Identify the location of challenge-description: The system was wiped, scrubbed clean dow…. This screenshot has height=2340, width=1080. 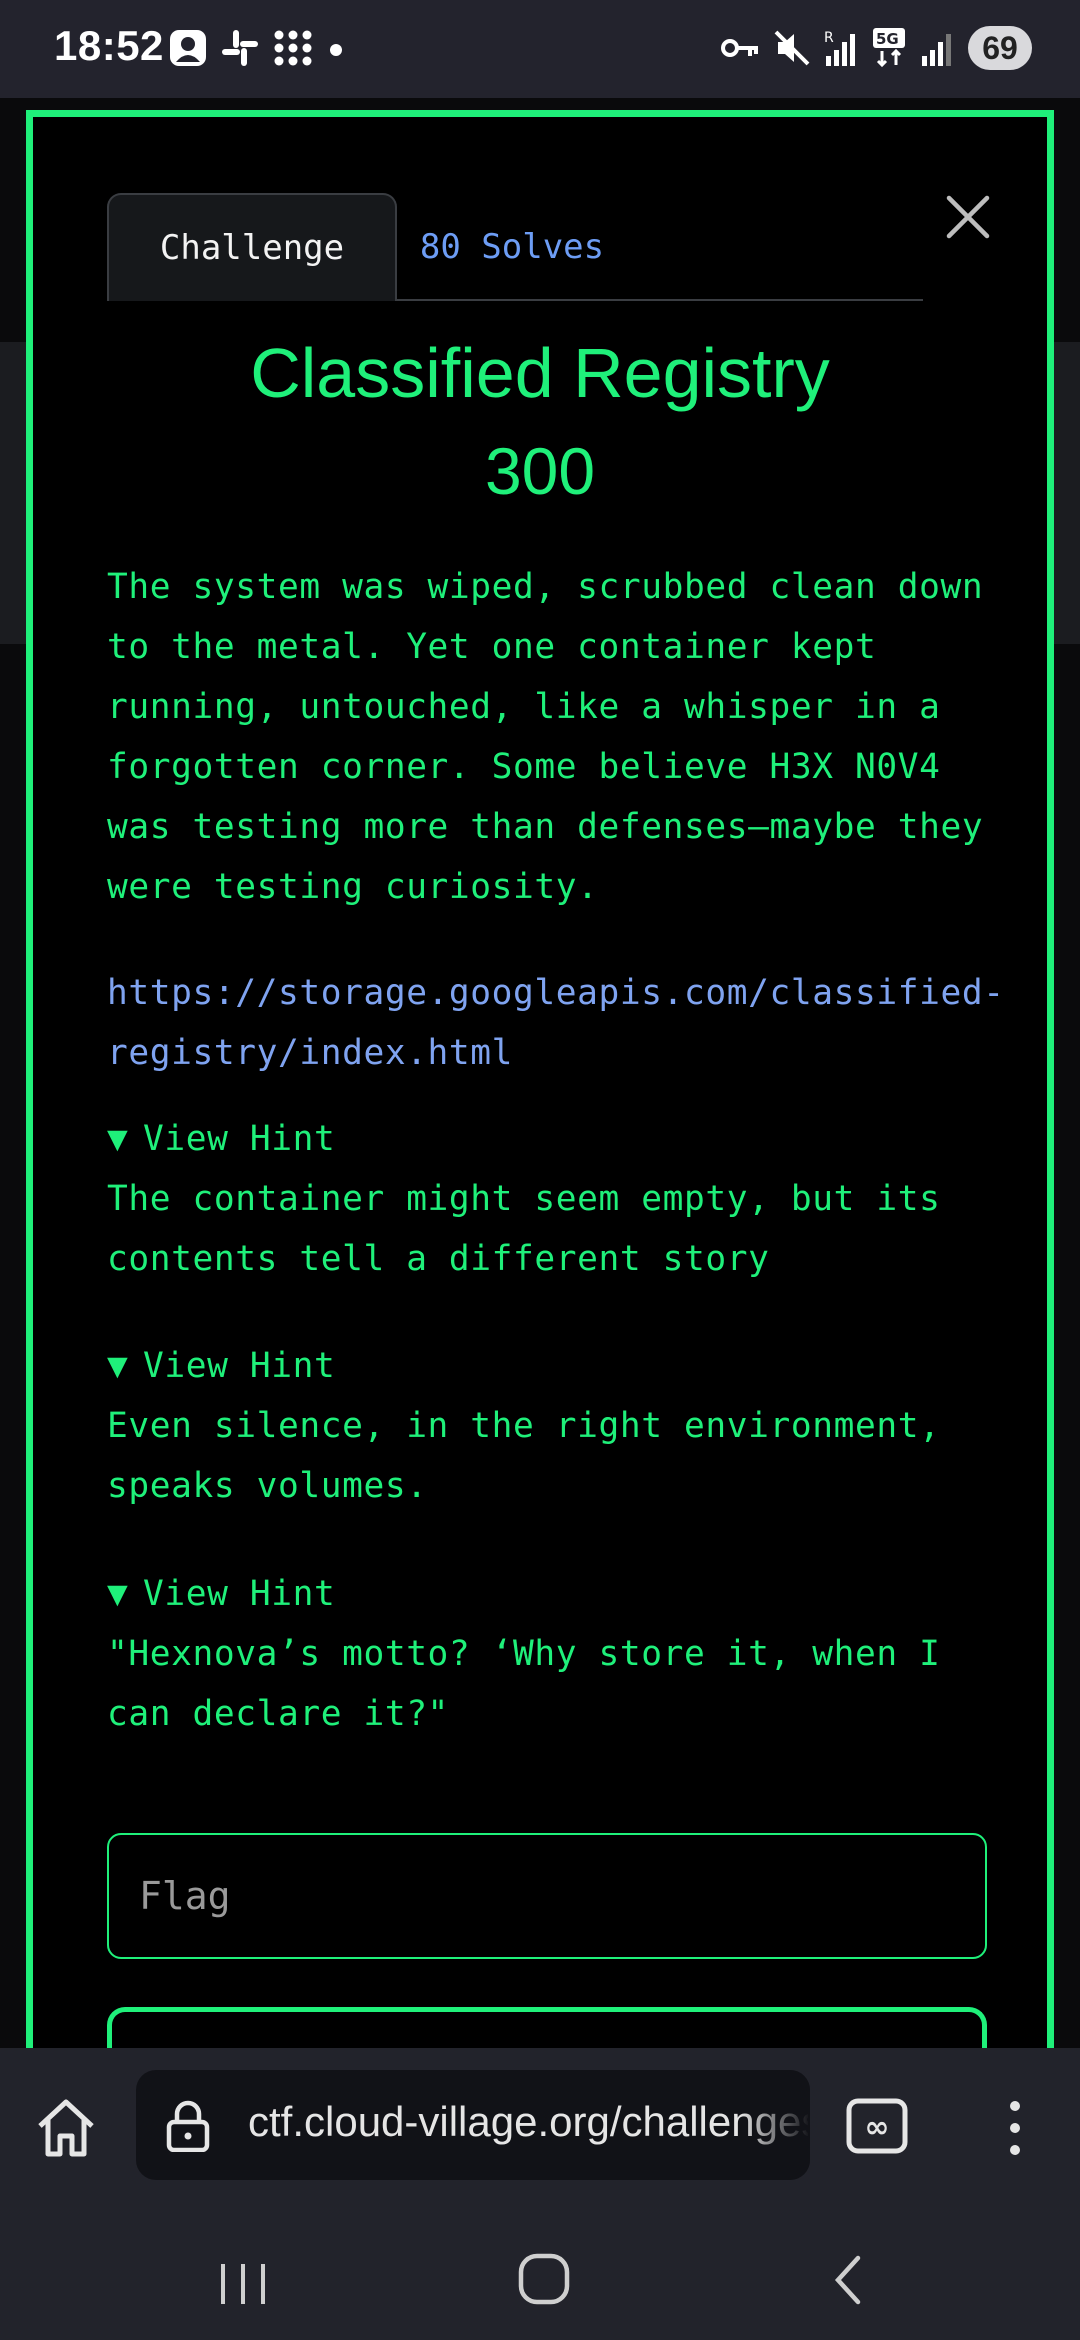
(545, 737).